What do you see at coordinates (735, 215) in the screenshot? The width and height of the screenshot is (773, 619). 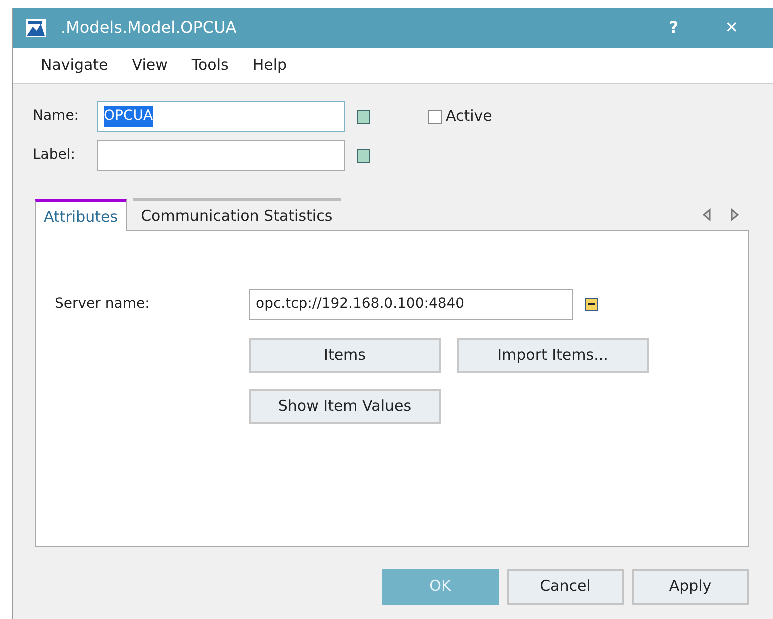 I see `scroll-right-icon` at bounding box center [735, 215].